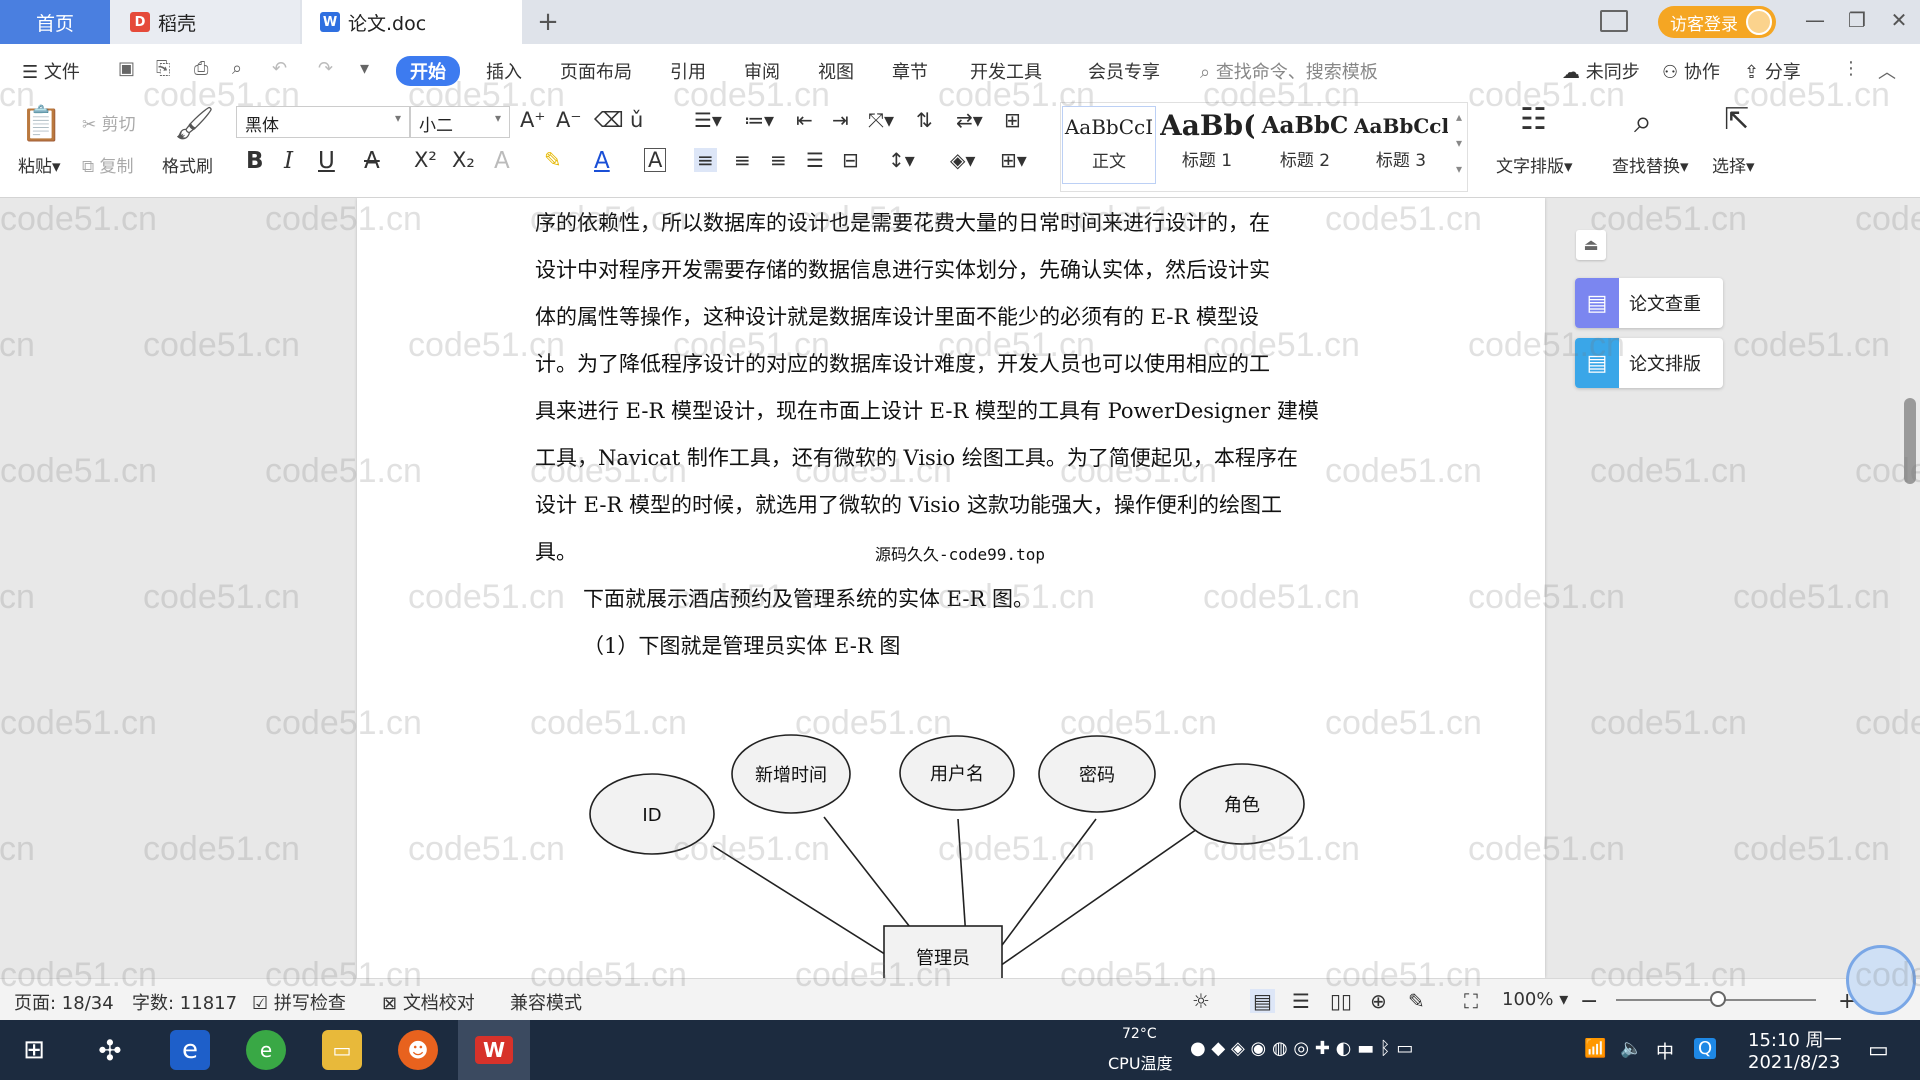 The height and width of the screenshot is (1080, 1920). Describe the element at coordinates (1012, 120) in the screenshot. I see `ruler-icon: ⊞` at that location.